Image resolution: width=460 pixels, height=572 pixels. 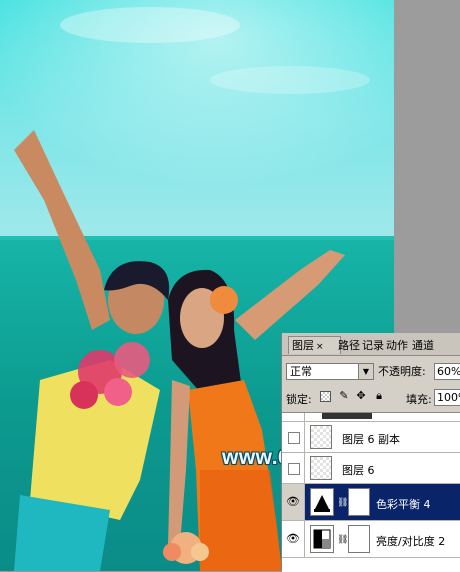 What do you see at coordinates (419, 399) in the screenshot?
I see `fill-label: 填充:` at bounding box center [419, 399].